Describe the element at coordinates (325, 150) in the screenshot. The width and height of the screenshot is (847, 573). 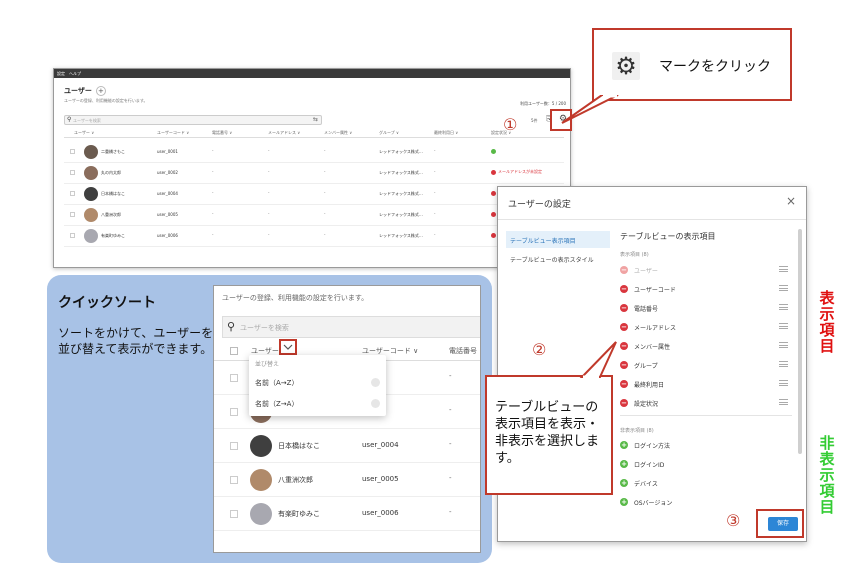
I see `member-cell: -` at that location.